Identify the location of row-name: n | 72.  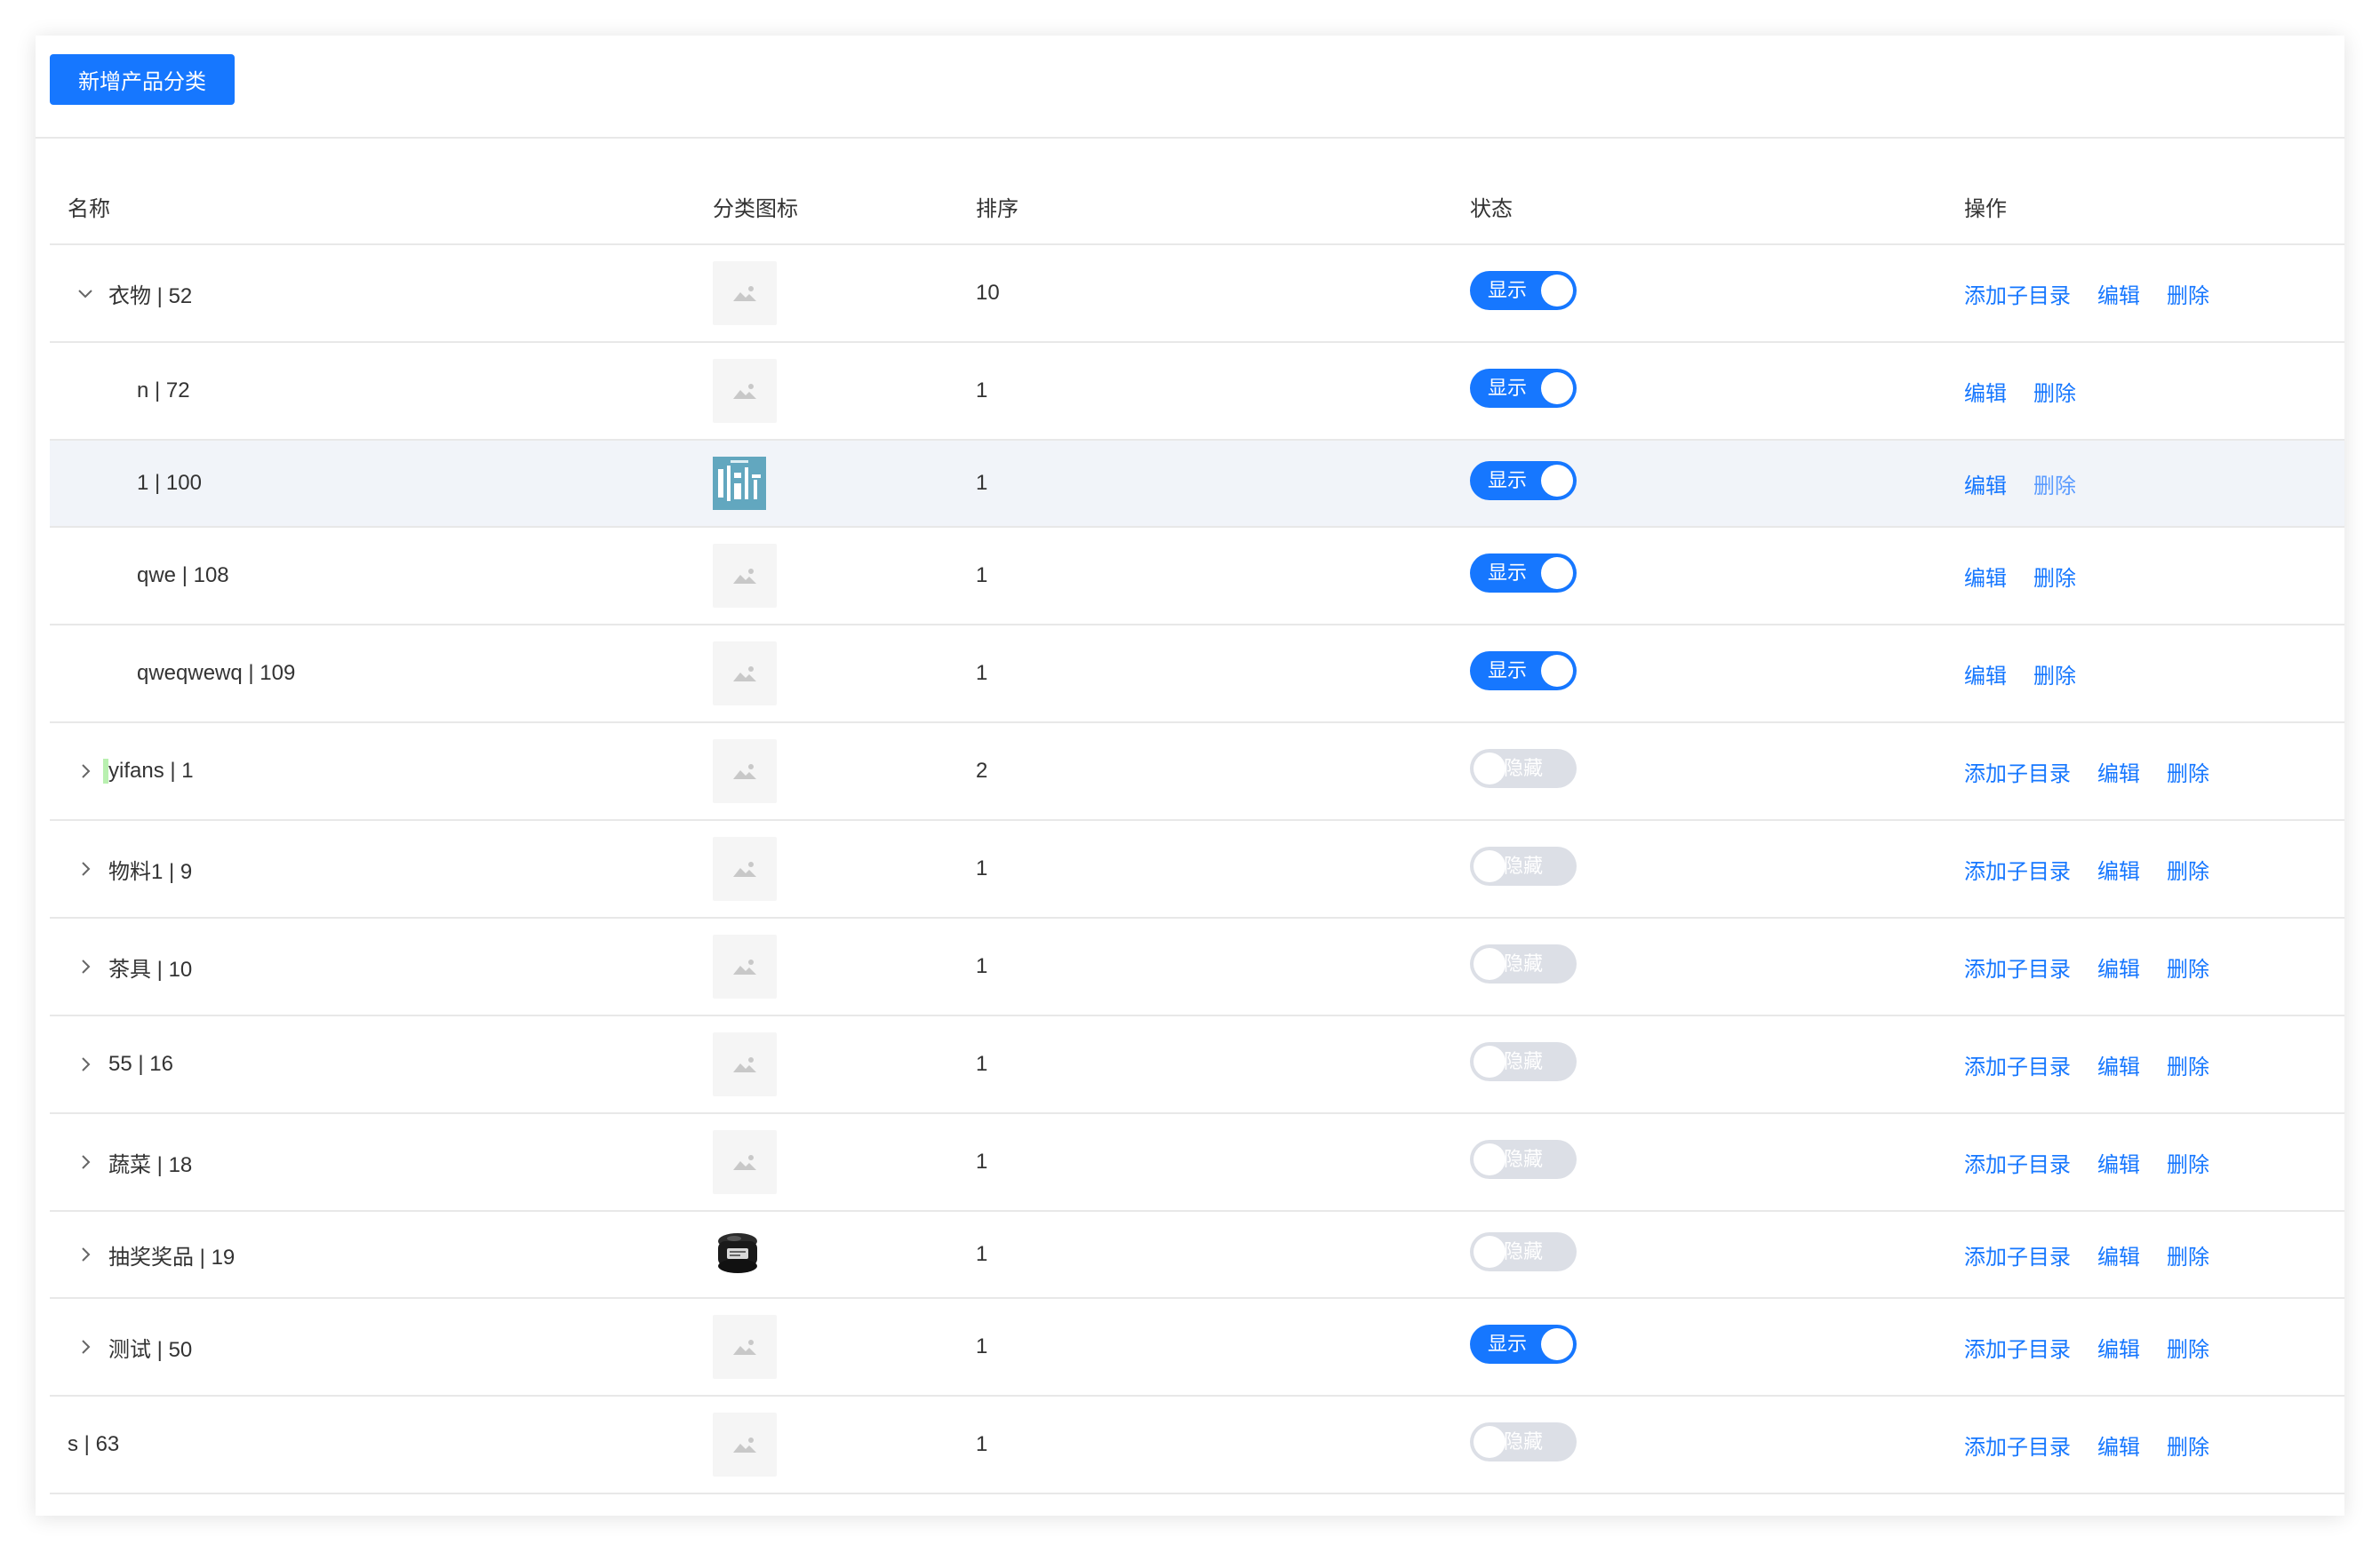
(163, 390).